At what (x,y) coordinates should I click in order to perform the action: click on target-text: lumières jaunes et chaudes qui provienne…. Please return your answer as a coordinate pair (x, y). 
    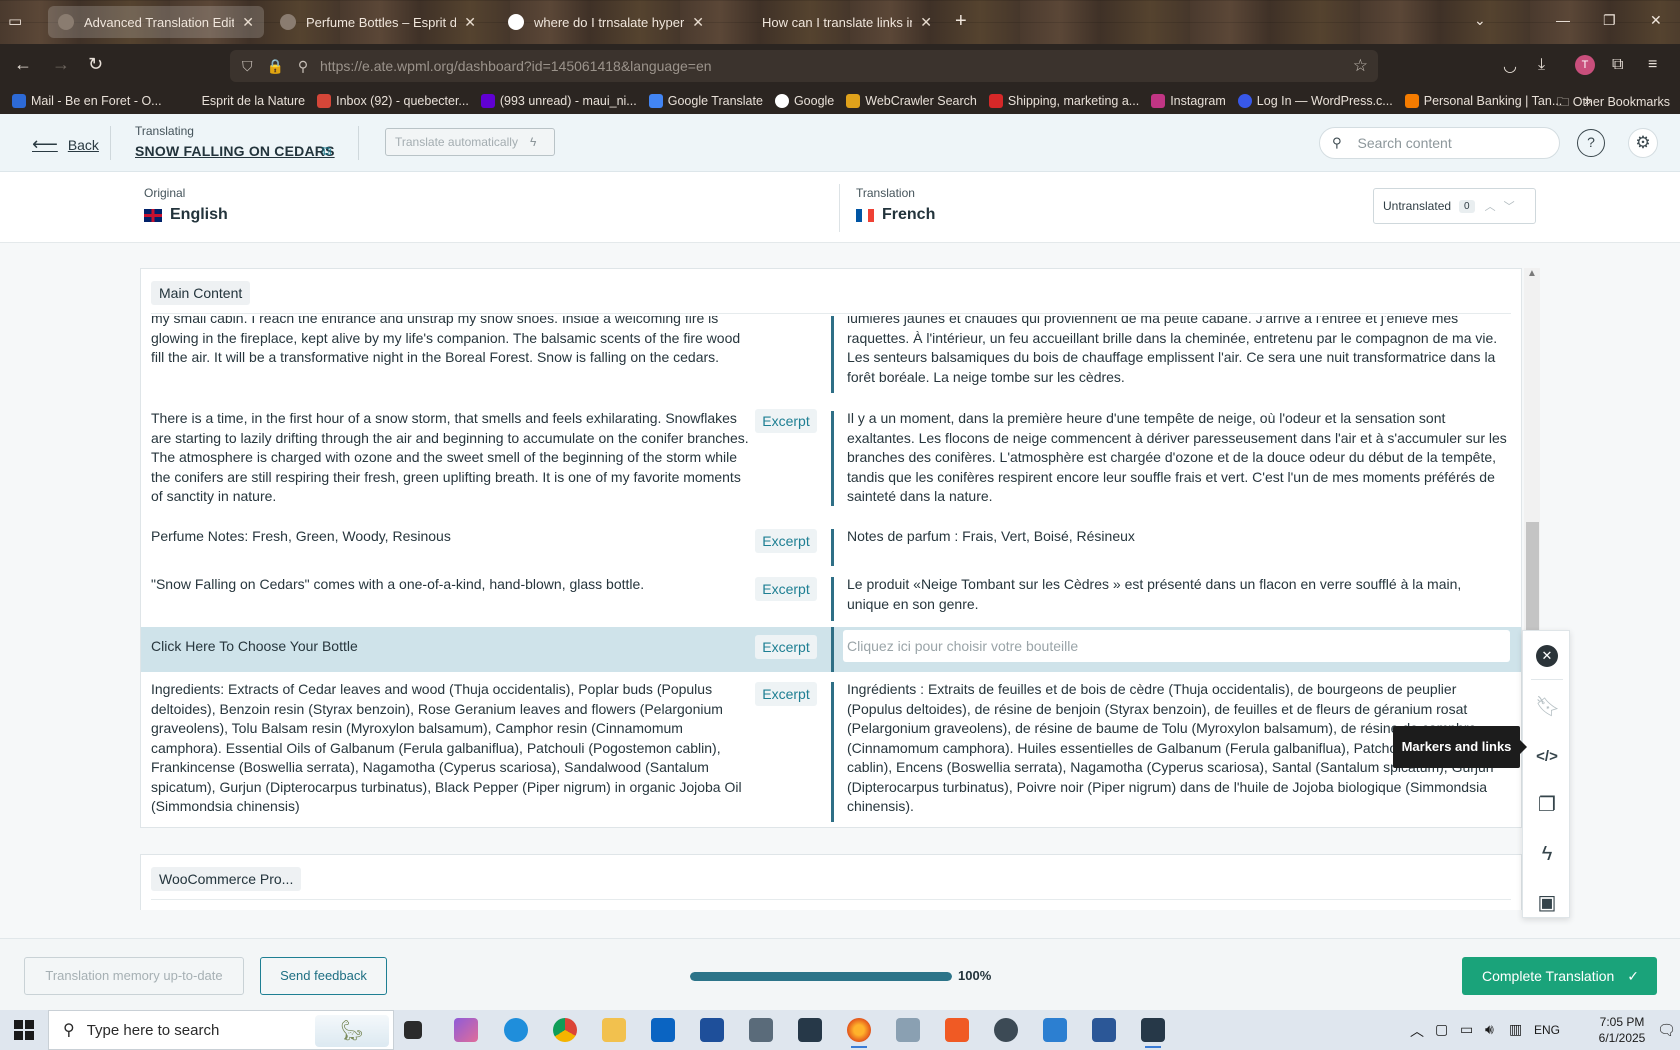
    Looking at the image, I should click on (1177, 351).